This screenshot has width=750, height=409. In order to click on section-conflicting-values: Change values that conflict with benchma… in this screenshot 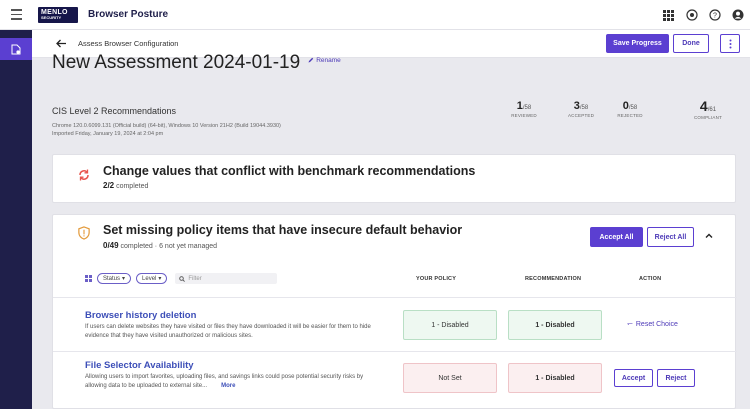, I will do `click(394, 178)`.